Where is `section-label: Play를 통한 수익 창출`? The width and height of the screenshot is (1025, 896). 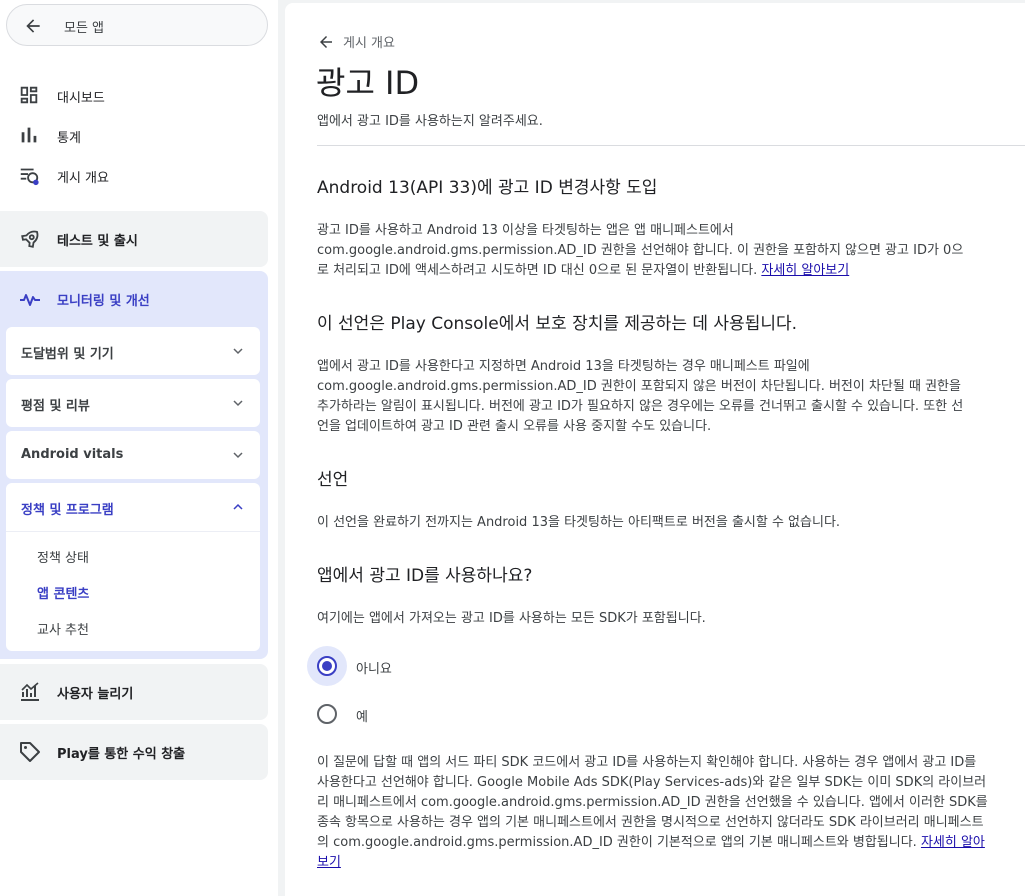
section-label: Play를 통한 수익 창출 is located at coordinates (121, 754).